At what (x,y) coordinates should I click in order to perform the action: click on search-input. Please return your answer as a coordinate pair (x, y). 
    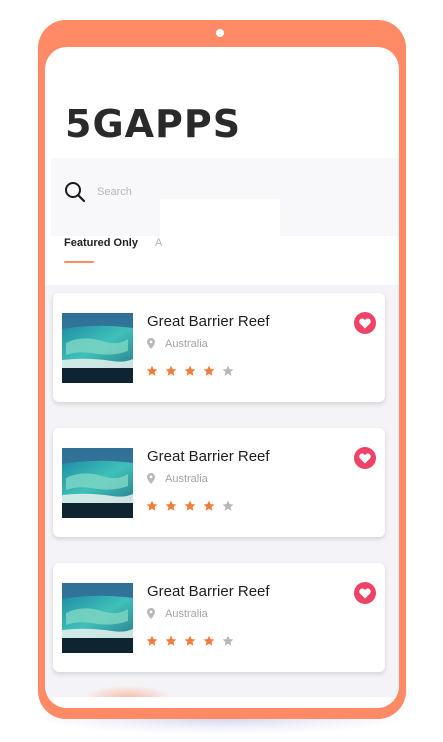
    Looking at the image, I should click on (197, 192).